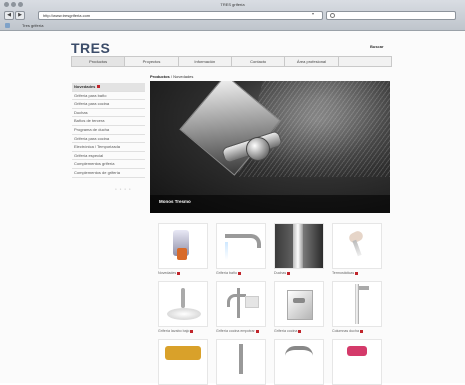 The image size is (465, 385). What do you see at coordinates (160, 76) in the screenshot?
I see `breadcrumb-section: Productos` at bounding box center [160, 76].